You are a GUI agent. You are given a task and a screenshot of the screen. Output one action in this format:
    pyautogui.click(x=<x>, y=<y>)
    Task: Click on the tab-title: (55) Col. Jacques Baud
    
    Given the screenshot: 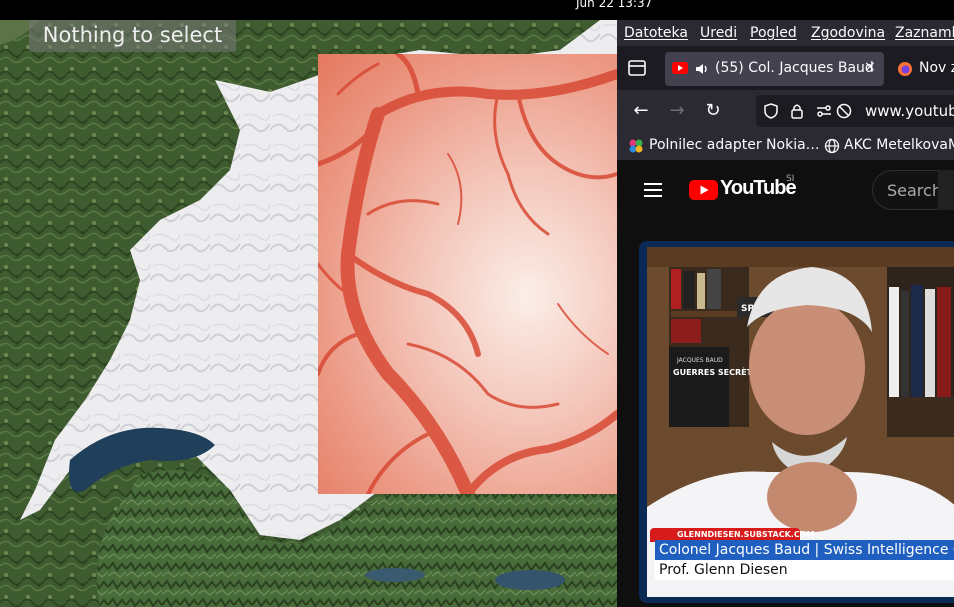 What is the action you would take?
    pyautogui.click(x=794, y=68)
    